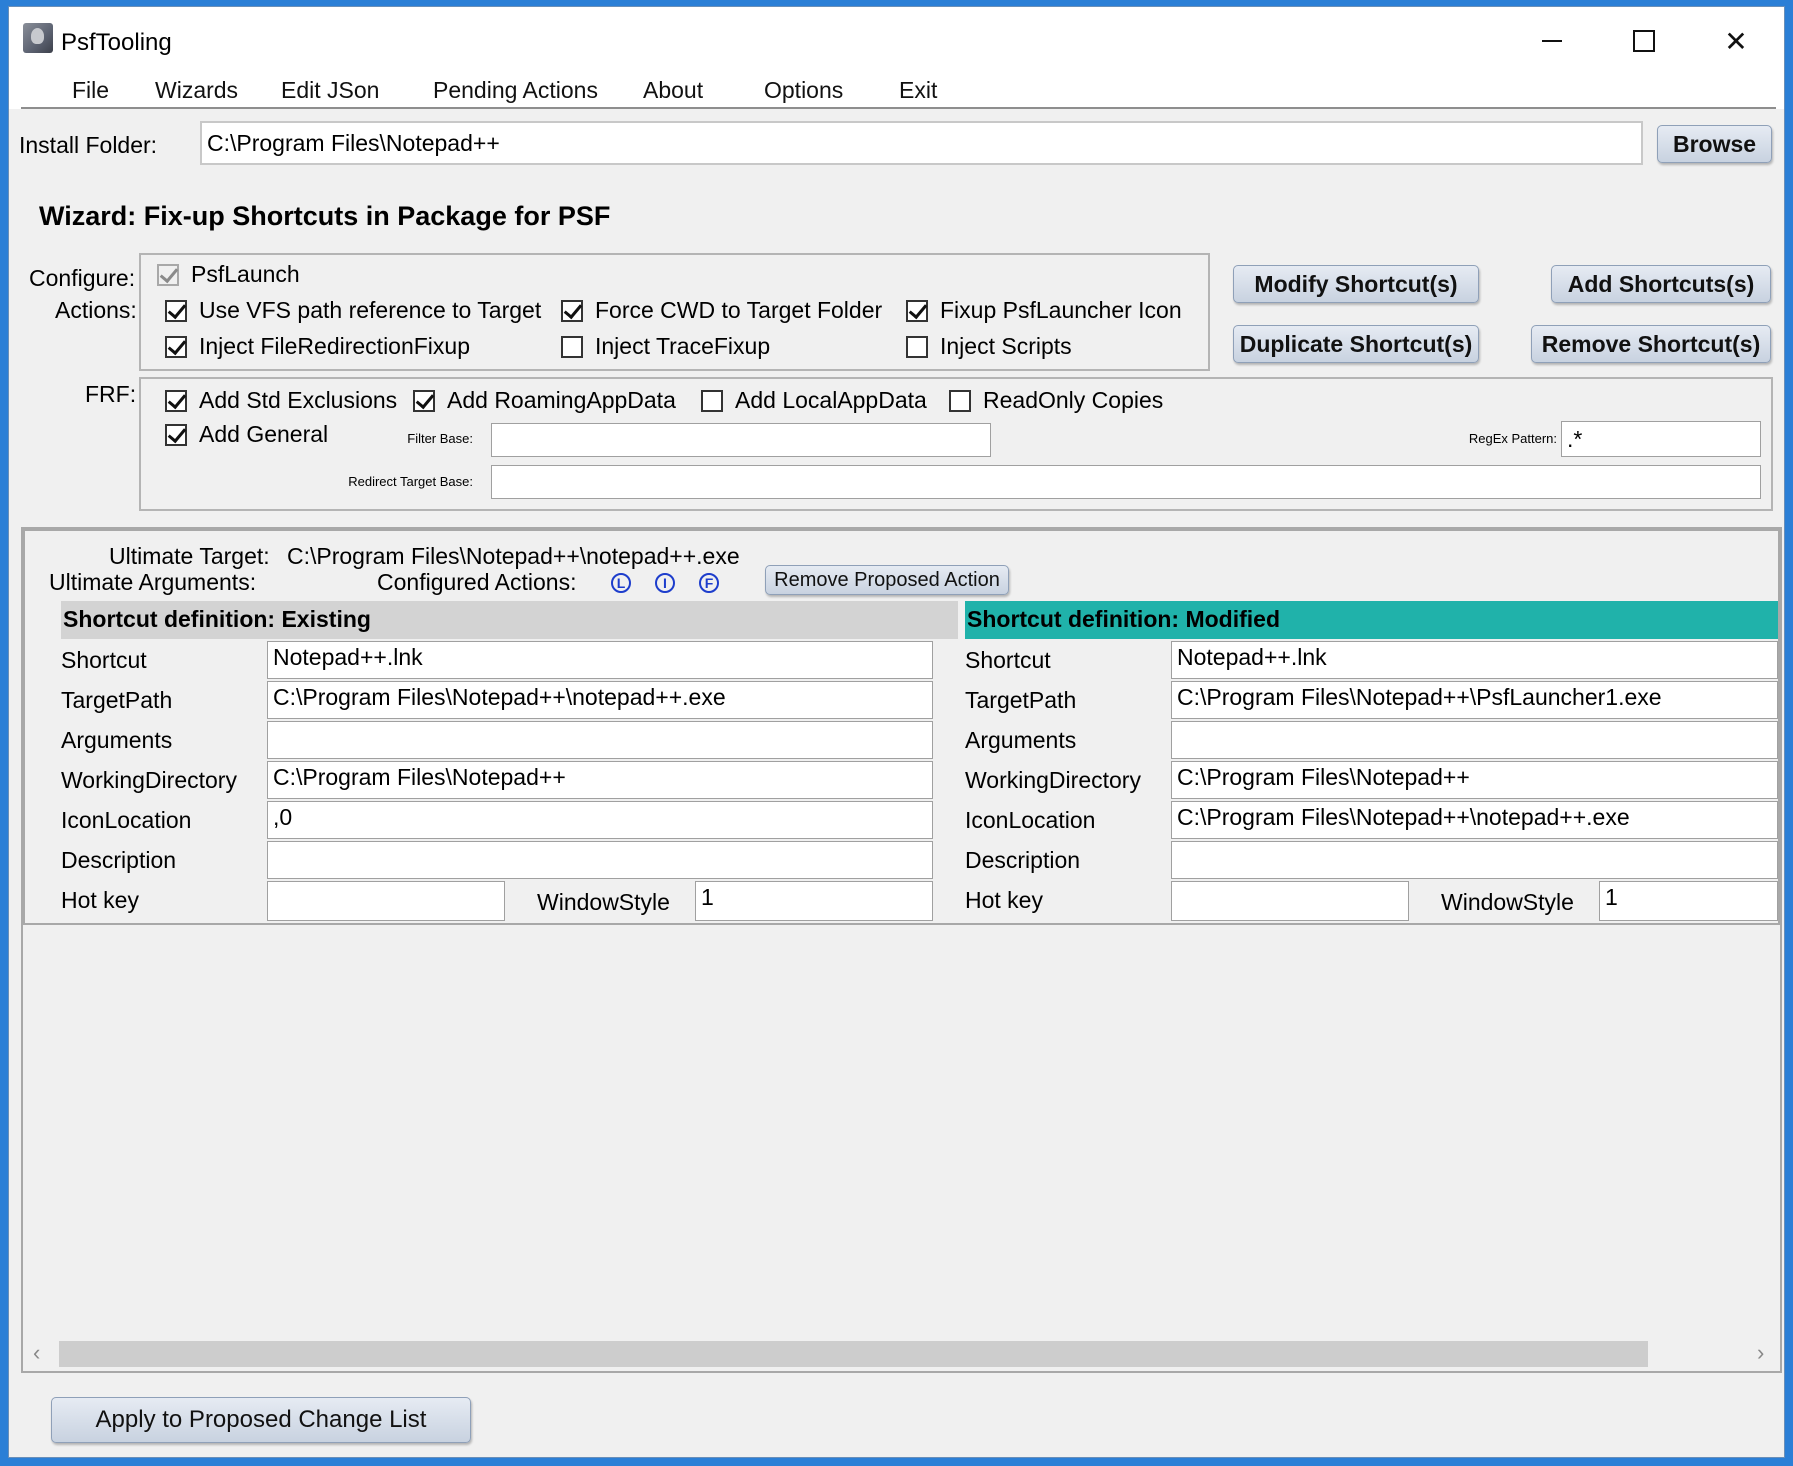  Describe the element at coordinates (1356, 344) in the screenshot. I see `duplicate-shortcuts-button: Duplicate Shortcut(s)` at that location.